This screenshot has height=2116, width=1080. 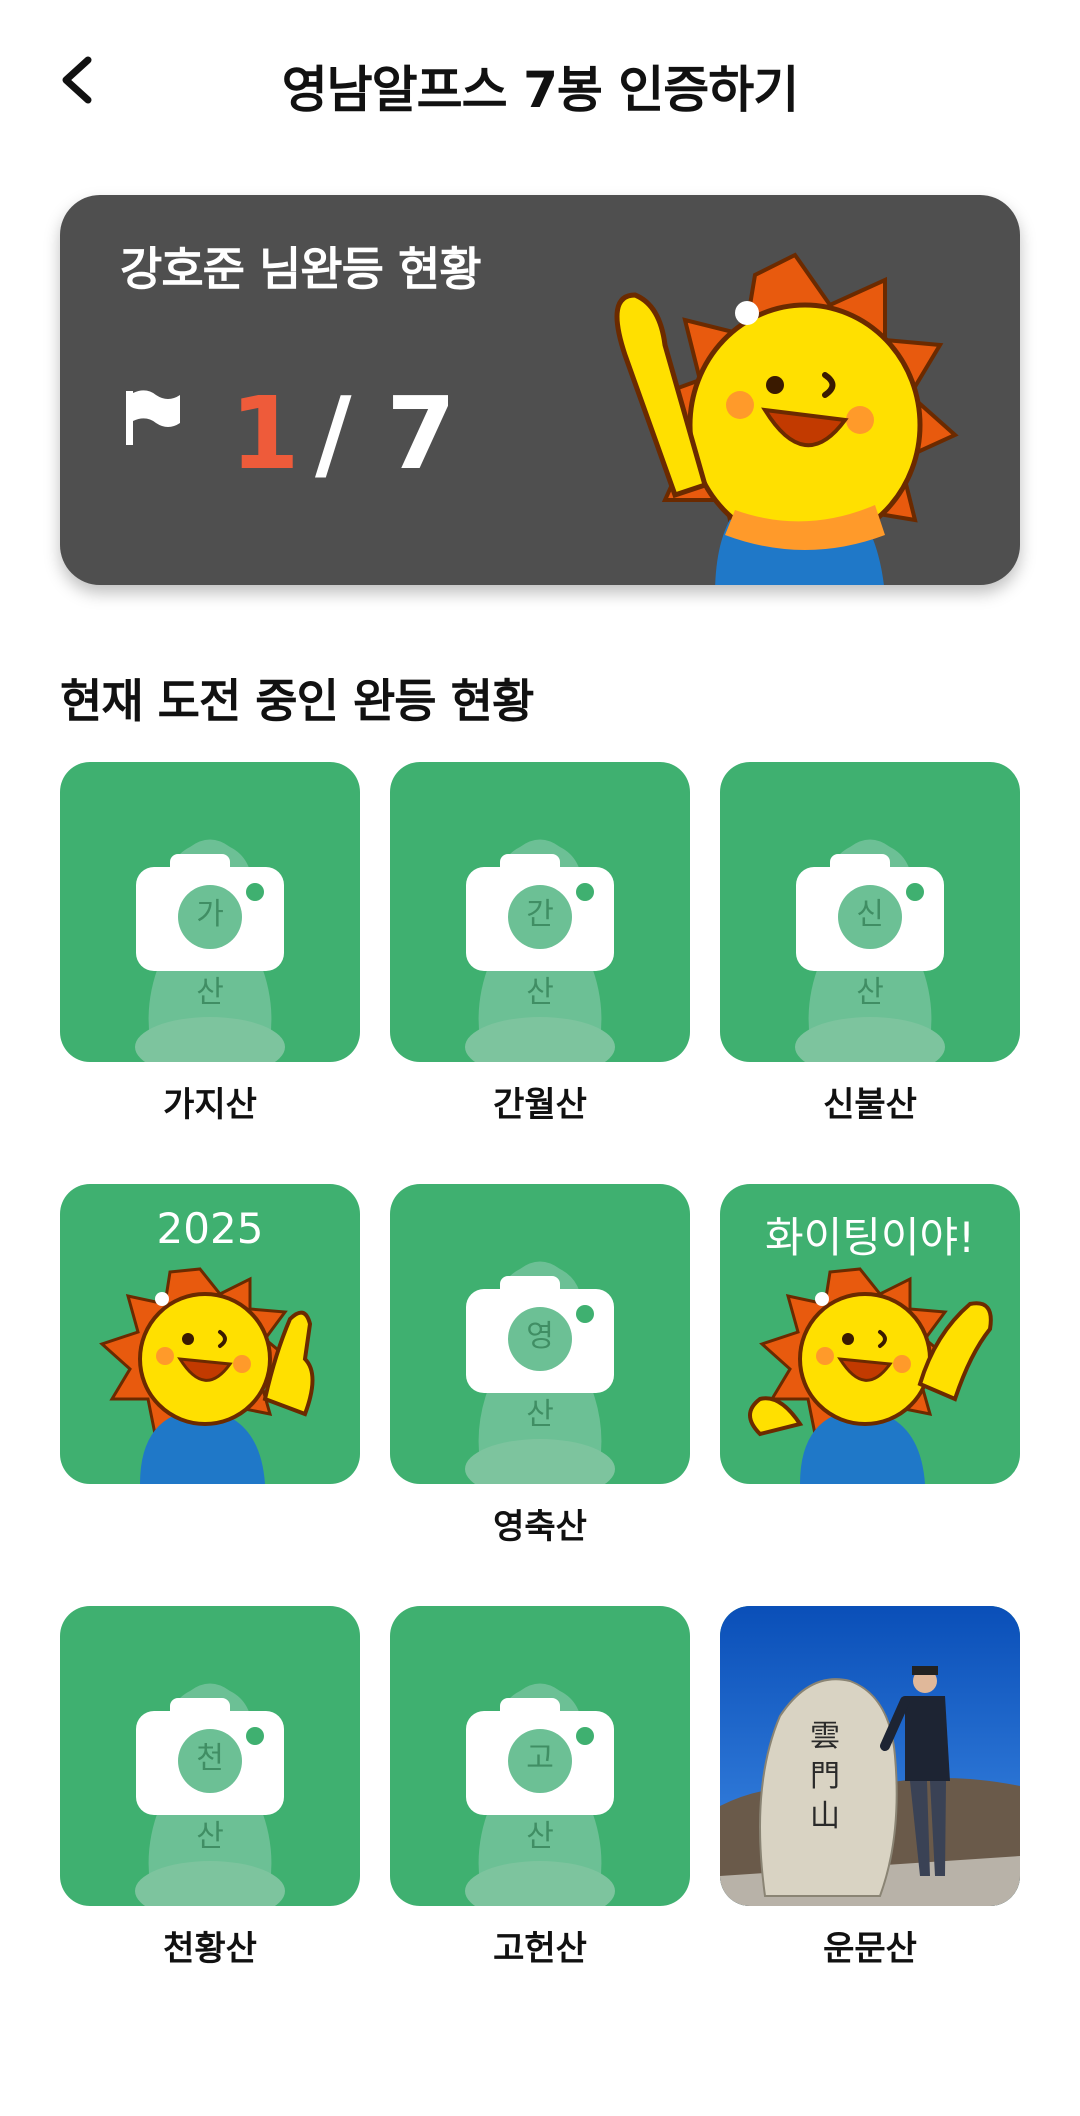 What do you see at coordinates (870, 1237) in the screenshot?
I see `tile-banner: 화이팅이야!` at bounding box center [870, 1237].